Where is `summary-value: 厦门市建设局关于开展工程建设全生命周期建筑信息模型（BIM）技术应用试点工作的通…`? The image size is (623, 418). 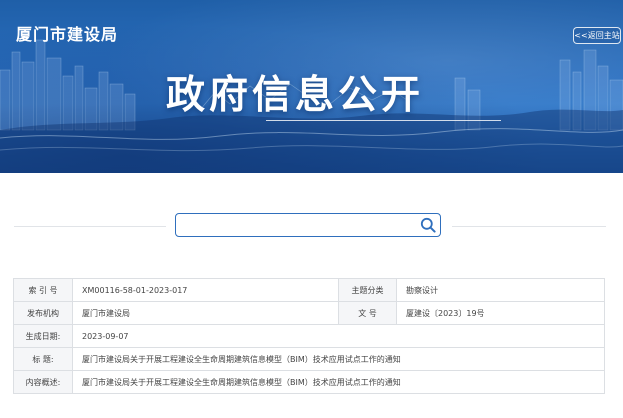
summary-value: 厦门市建设局关于开展工程建设全生命周期建筑信息模型（BIM）技术应用试点工作的通… is located at coordinates (338, 382).